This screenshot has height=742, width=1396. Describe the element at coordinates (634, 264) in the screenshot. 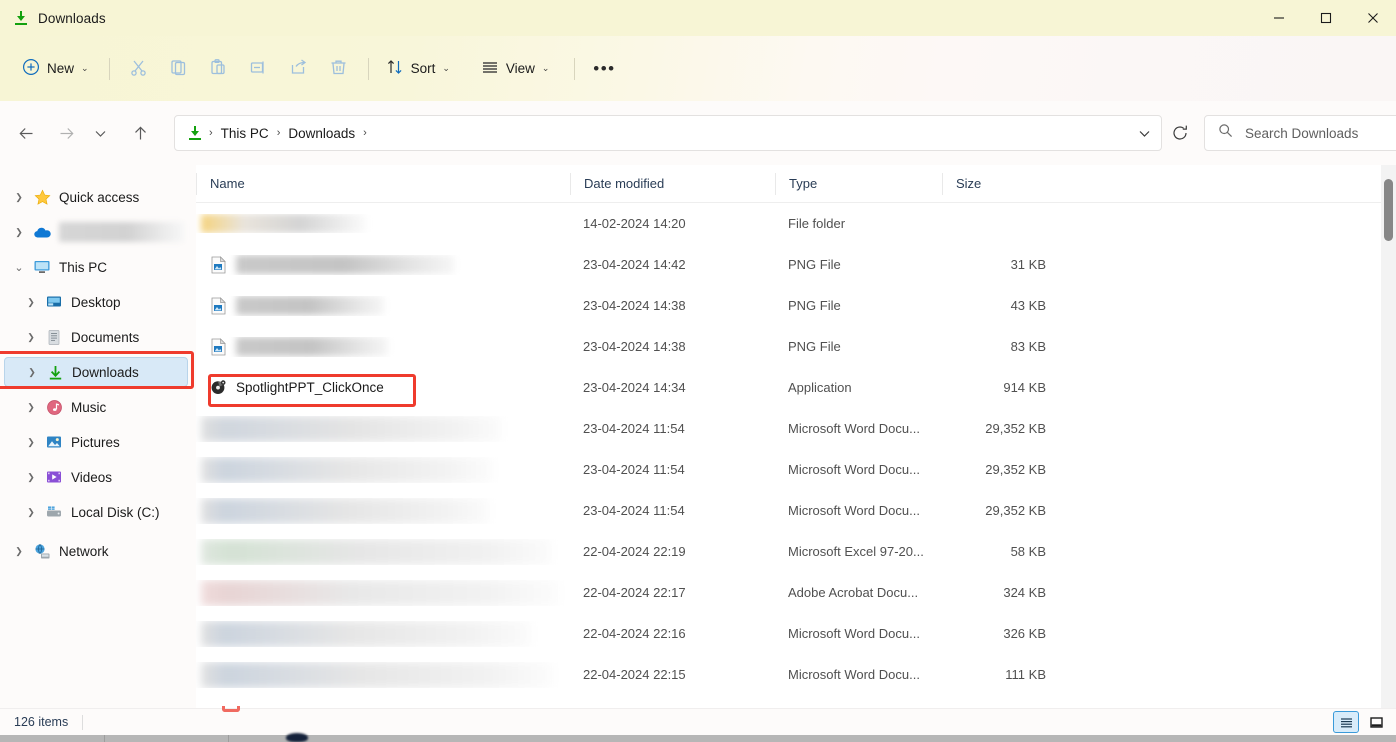

I see `file-date-cell: 23-04-2024 14:42` at that location.